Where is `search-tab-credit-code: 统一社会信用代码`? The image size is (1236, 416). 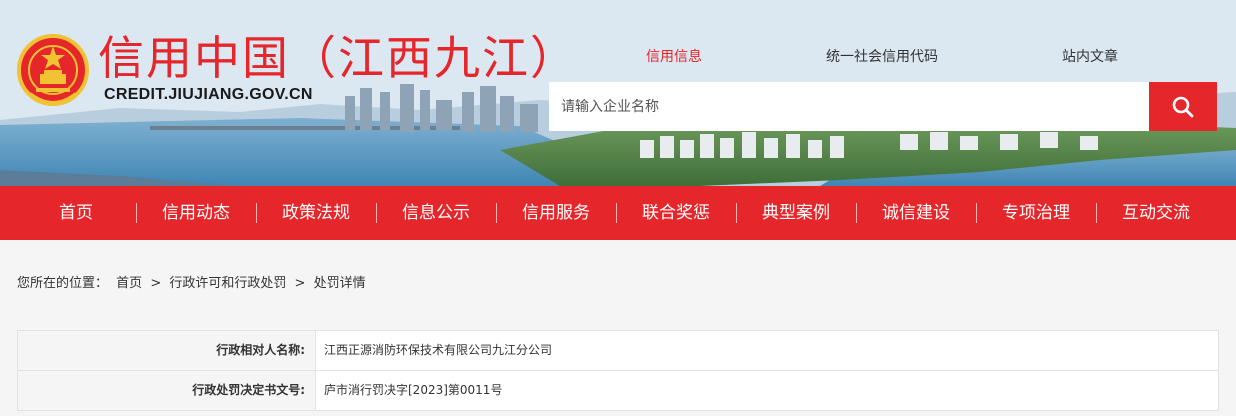
search-tab-credit-code: 统一社会信用代码 is located at coordinates (882, 56).